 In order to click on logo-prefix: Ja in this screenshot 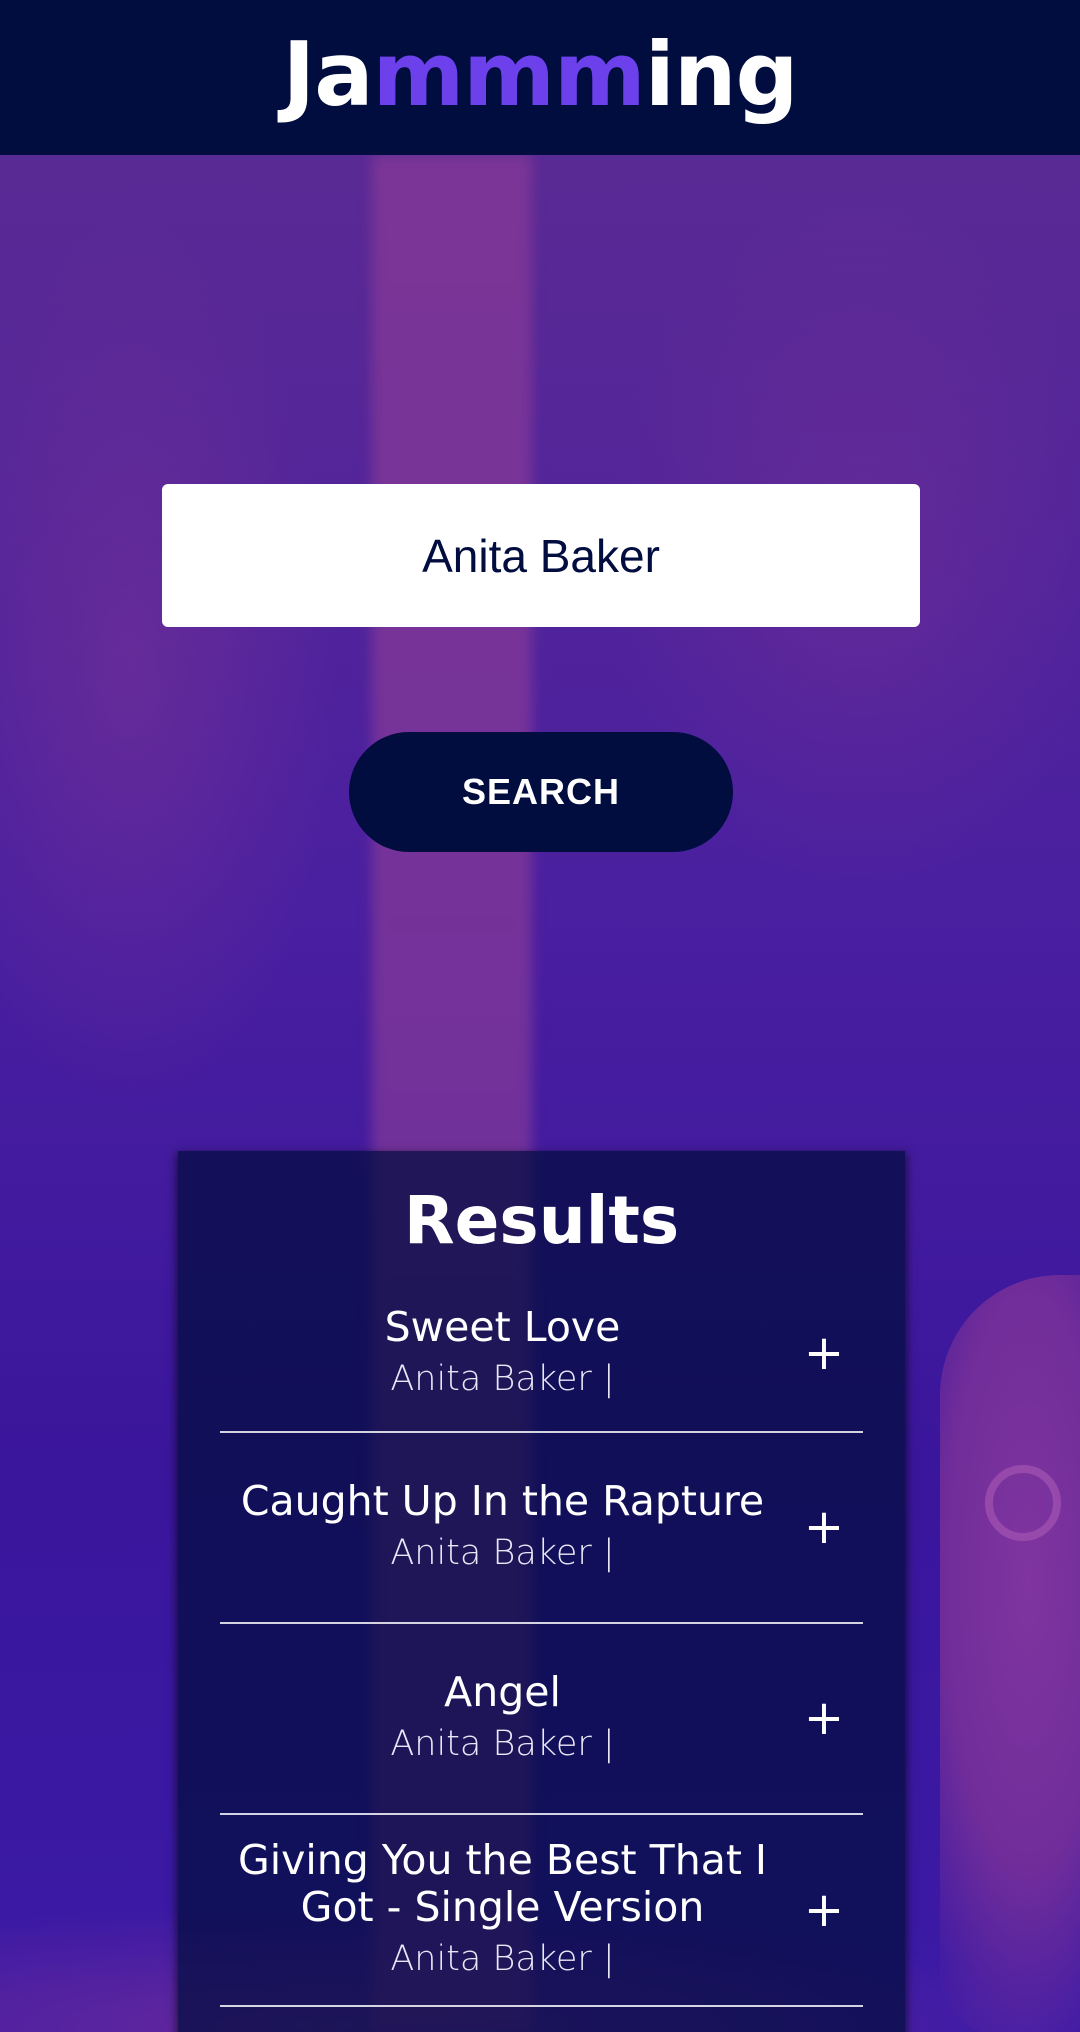, I will do `click(327, 74)`.